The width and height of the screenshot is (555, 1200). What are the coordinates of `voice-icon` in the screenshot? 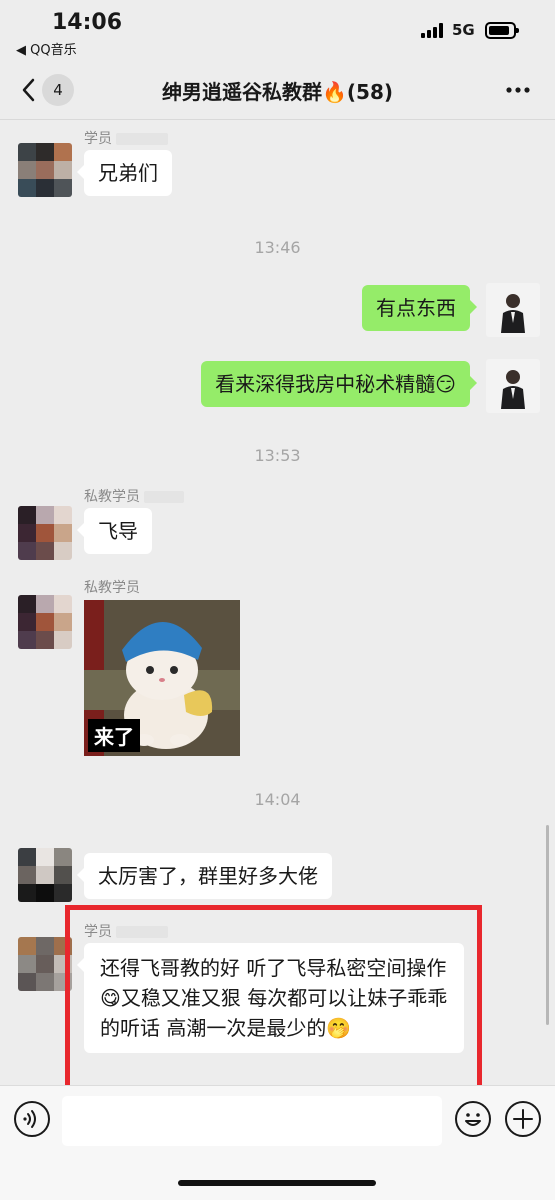 It's located at (32, 1119).